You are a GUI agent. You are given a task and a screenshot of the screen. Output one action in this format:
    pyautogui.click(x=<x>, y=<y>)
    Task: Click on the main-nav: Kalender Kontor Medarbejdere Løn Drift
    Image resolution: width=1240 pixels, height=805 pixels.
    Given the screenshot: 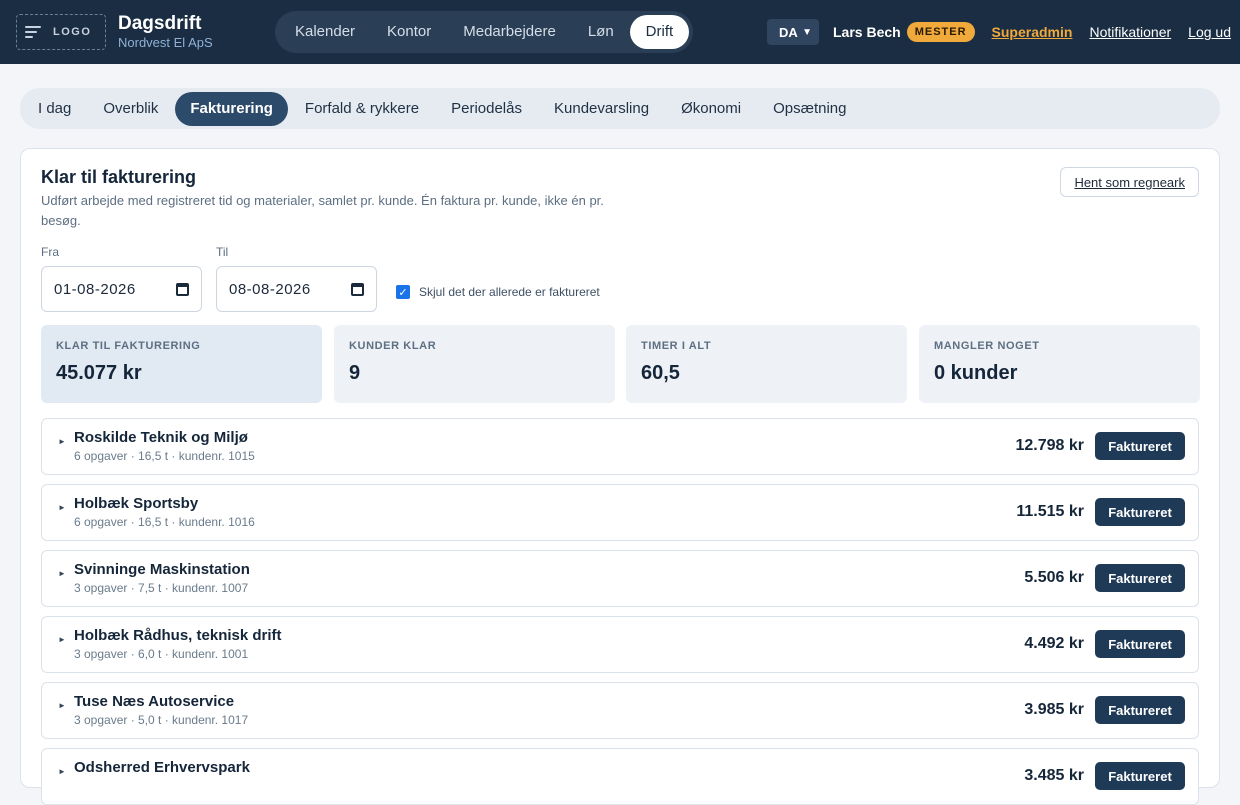 What is the action you would take?
    pyautogui.click(x=484, y=32)
    